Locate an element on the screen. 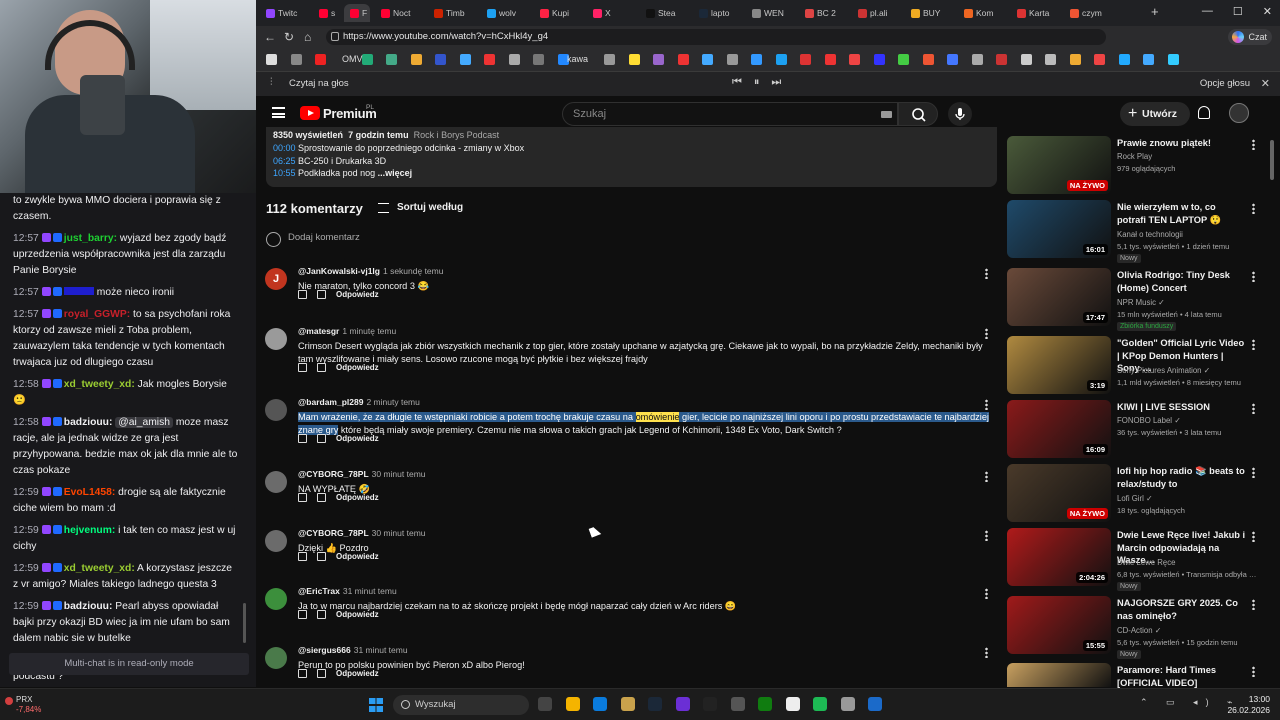 The height and width of the screenshot is (720, 1280). recommended-channel: CD-Action ✓ is located at coordinates (1139, 630).